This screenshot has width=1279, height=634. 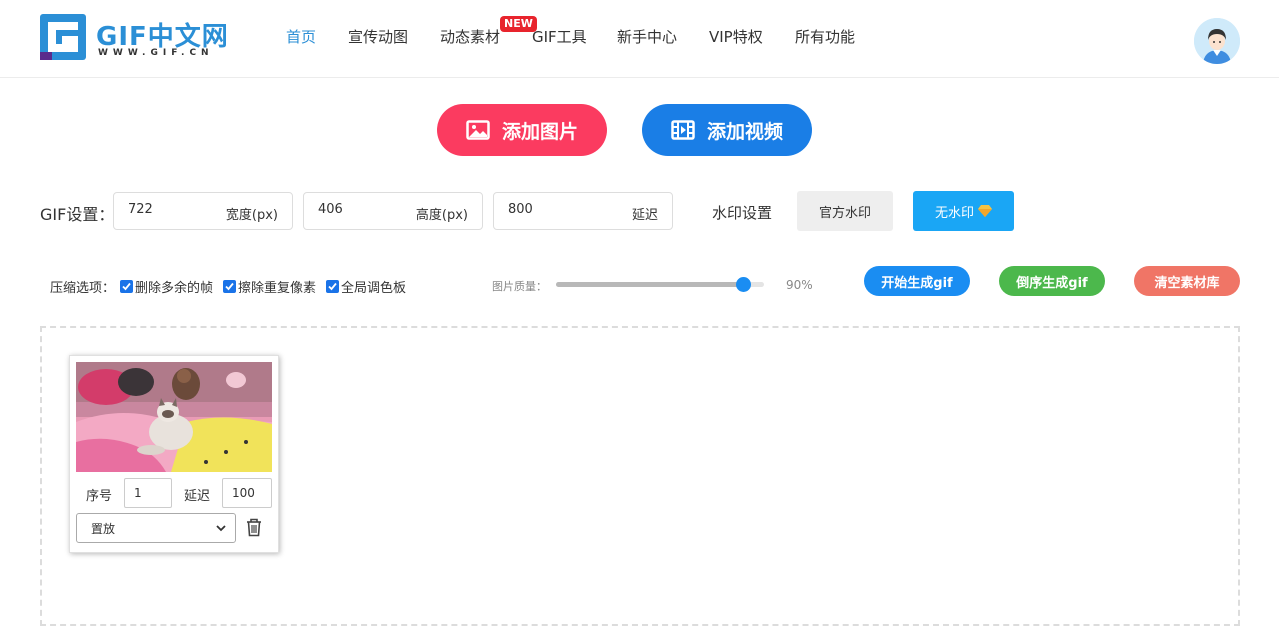 I want to click on cat-on-bed-image, so click(x=174, y=417).